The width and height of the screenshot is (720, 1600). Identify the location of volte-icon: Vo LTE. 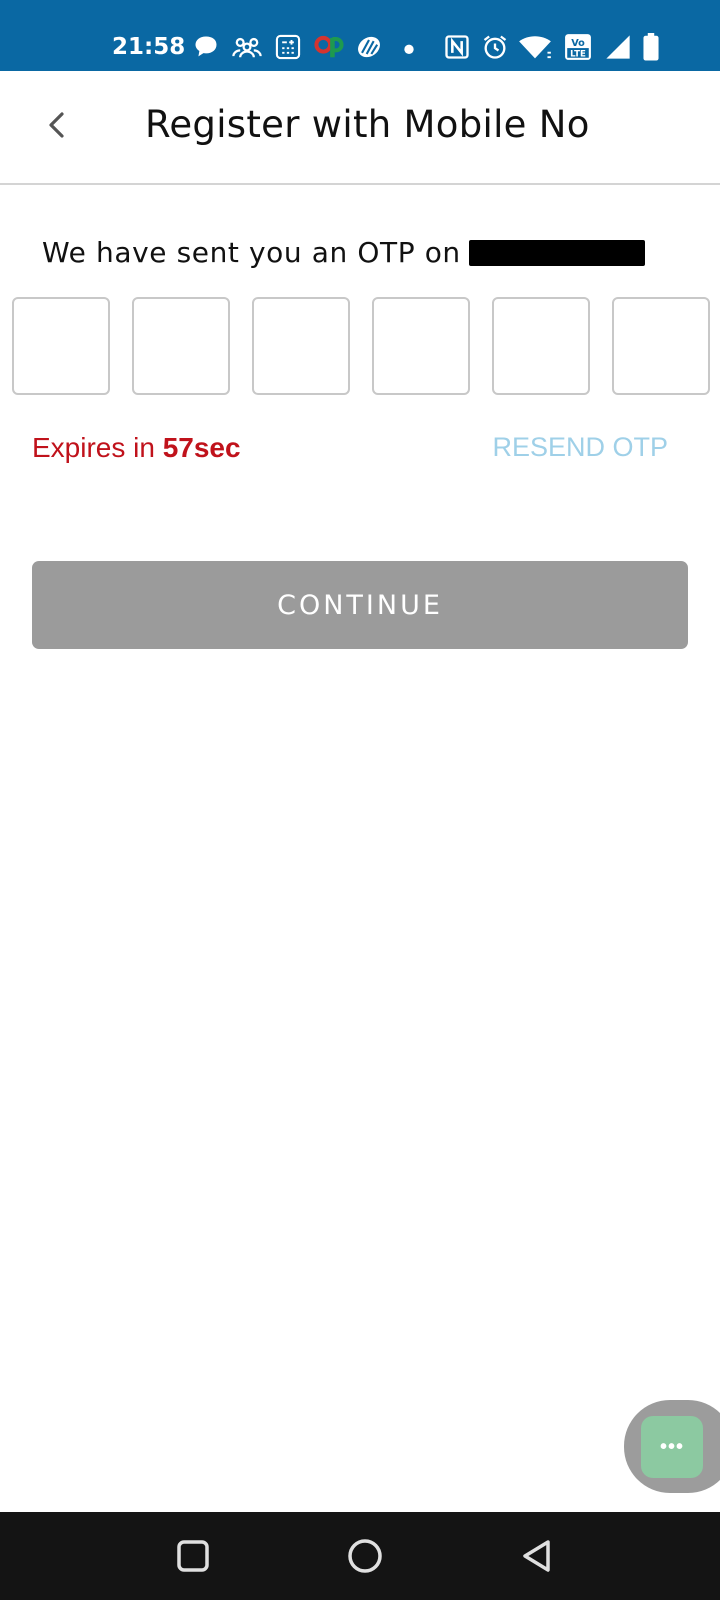
(578, 47).